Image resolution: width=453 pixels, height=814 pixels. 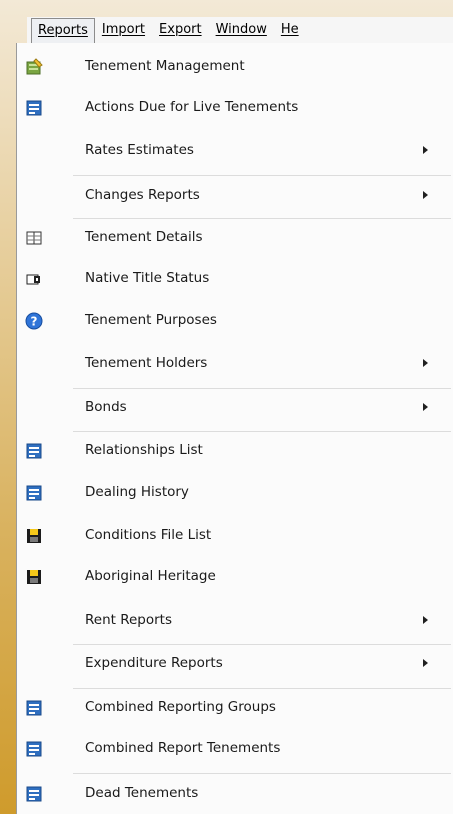 I want to click on menu-item-label: Combined Reporting Groups, so click(x=180, y=707).